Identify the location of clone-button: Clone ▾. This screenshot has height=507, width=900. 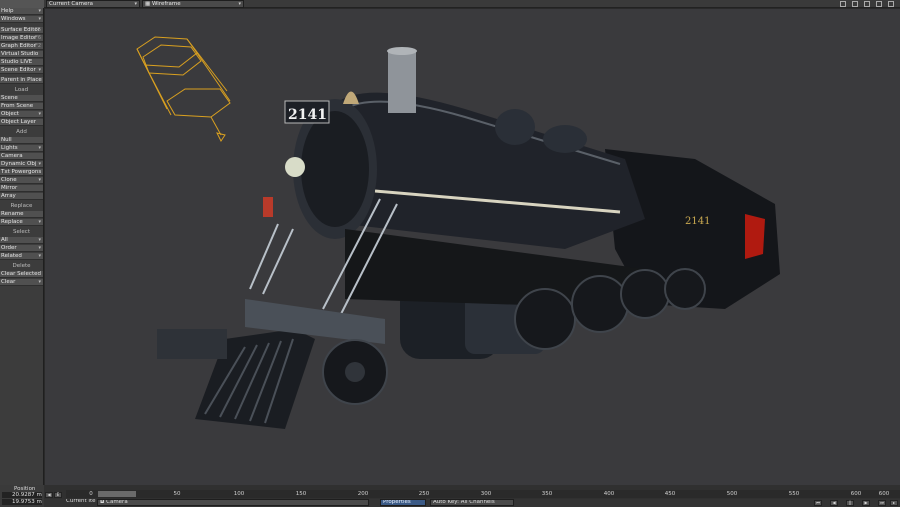
(21, 180).